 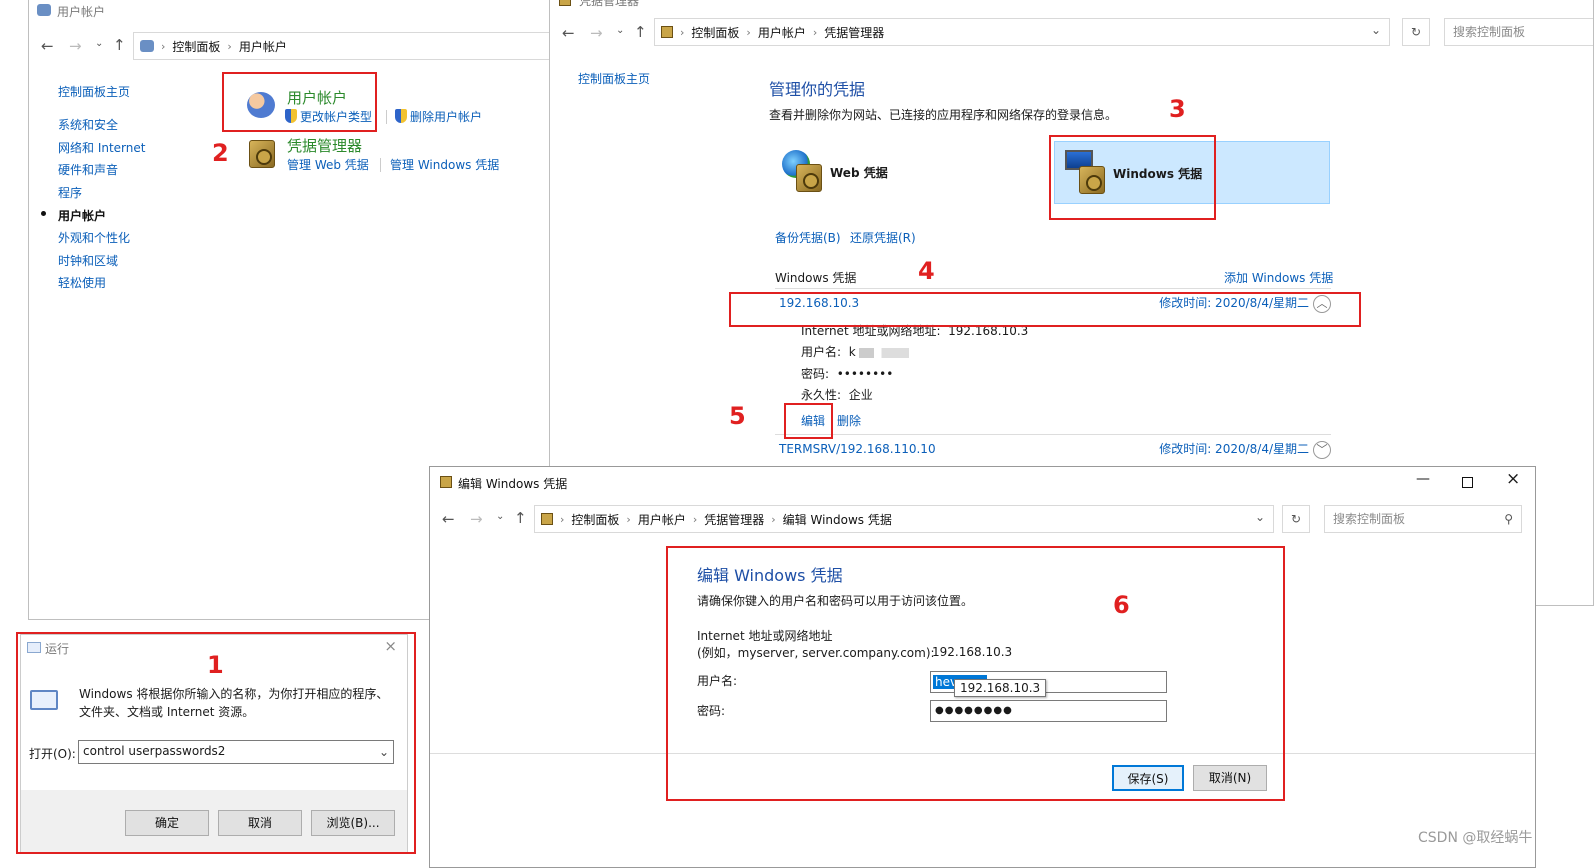 What do you see at coordinates (43, 213) in the screenshot?
I see `current-bullet-icon` at bounding box center [43, 213].